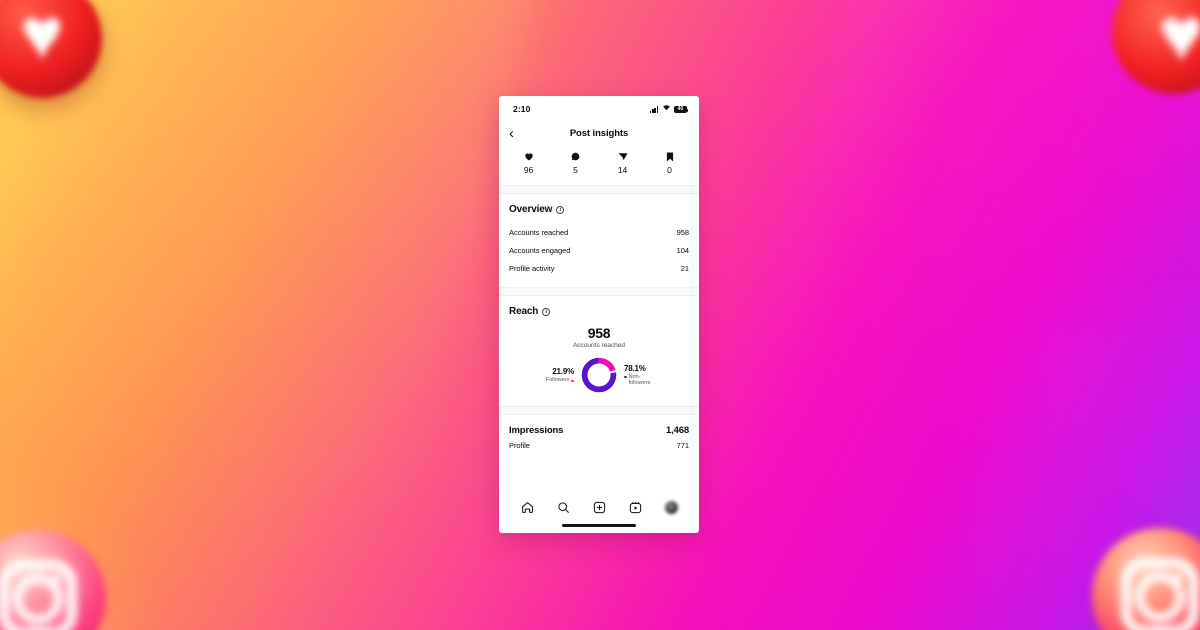  Describe the element at coordinates (563, 371) in the screenshot. I see `legend-followers-pct: 21.9%` at that location.